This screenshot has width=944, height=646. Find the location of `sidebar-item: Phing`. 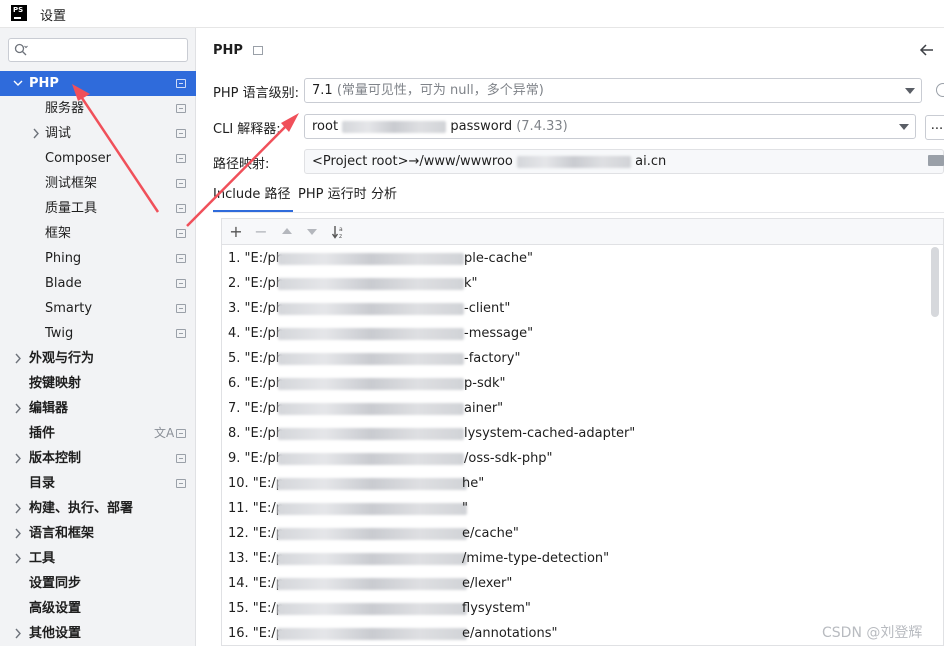

sidebar-item: Phing is located at coordinates (98, 258).